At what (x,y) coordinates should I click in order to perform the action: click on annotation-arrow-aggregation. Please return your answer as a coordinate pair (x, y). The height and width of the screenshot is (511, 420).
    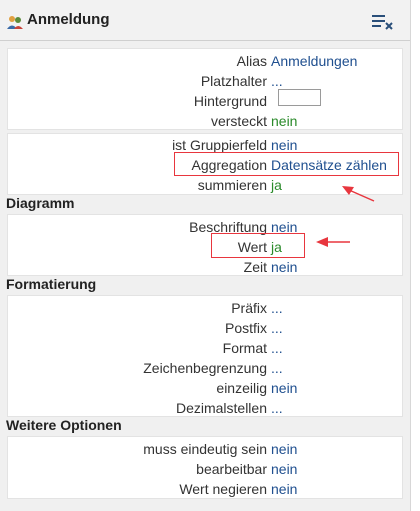
    Looking at the image, I should click on (358, 194).